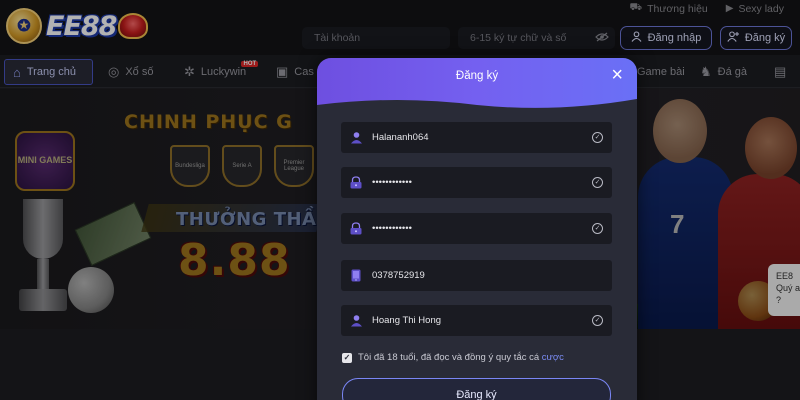 The height and width of the screenshot is (400, 800). I want to click on username-field: Halananh064 ✓, so click(476, 137).